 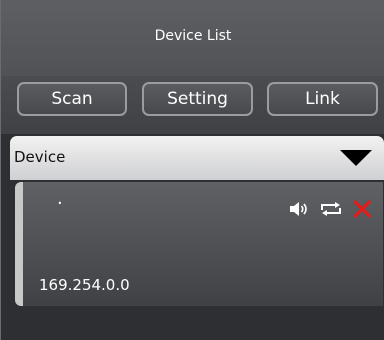 What do you see at coordinates (362, 209) in the screenshot?
I see `delete-icon` at bounding box center [362, 209].